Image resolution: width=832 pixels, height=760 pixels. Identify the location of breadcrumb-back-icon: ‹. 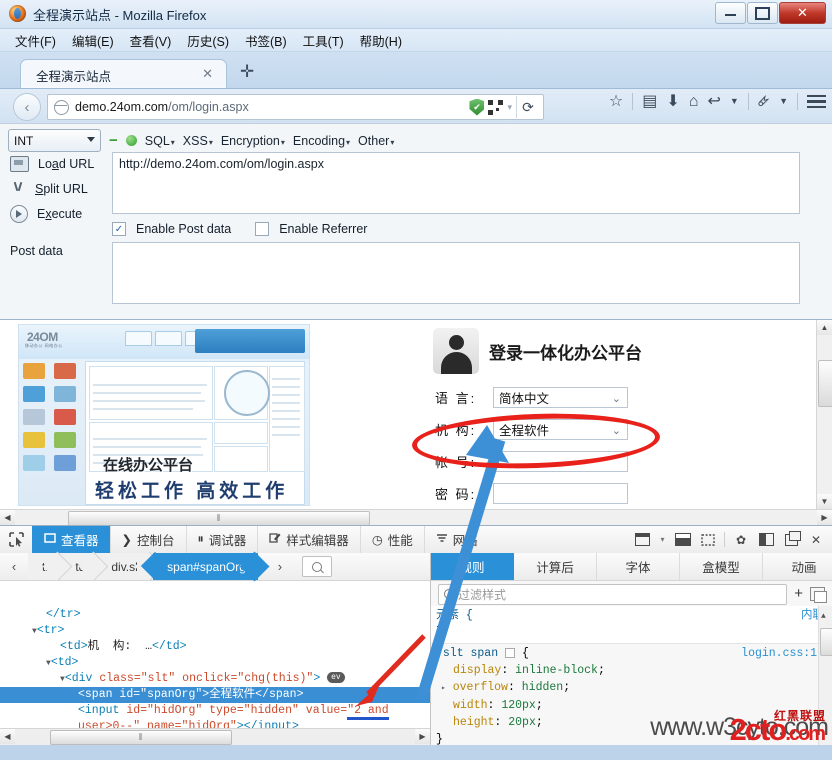
(14, 566).